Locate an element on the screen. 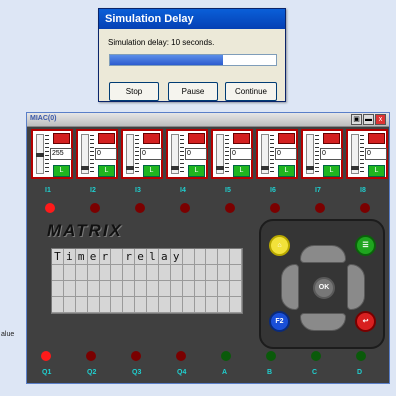 This screenshot has width=396, height=396. minimize-icon: ▬ is located at coordinates (368, 119).